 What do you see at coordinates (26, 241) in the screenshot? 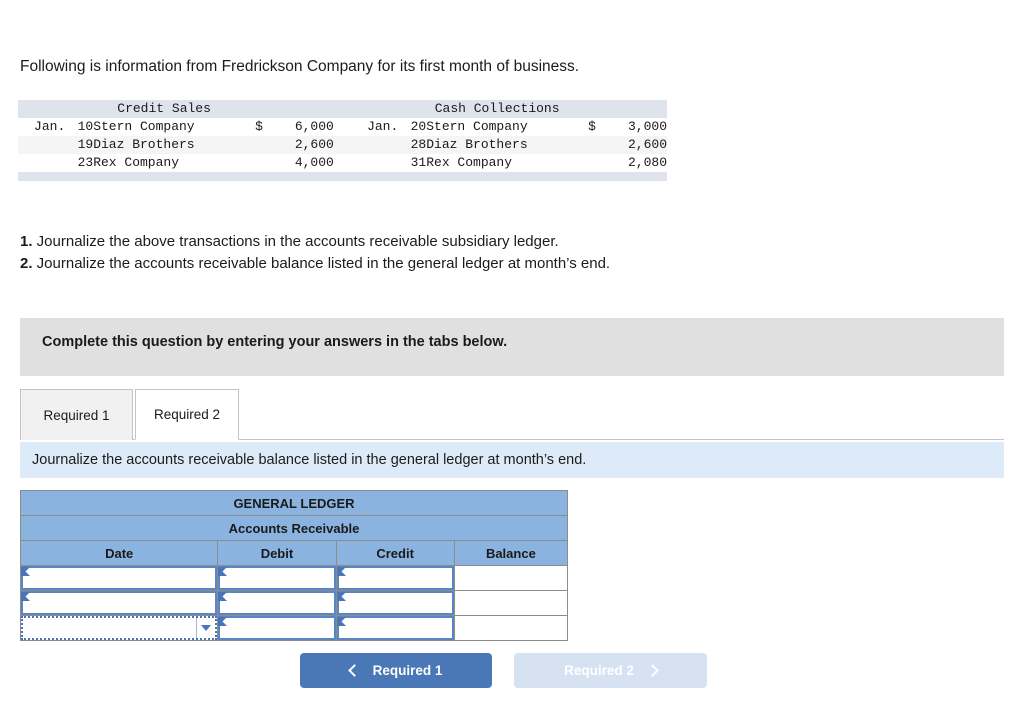
I see `requirement-number: 1.` at bounding box center [26, 241].